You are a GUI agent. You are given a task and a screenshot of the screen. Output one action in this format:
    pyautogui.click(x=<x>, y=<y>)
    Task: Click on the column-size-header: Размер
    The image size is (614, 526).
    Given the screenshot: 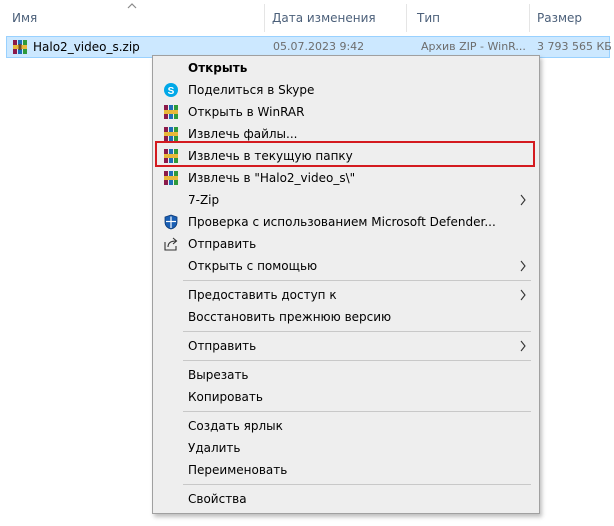 What is the action you would take?
    pyautogui.click(x=572, y=18)
    